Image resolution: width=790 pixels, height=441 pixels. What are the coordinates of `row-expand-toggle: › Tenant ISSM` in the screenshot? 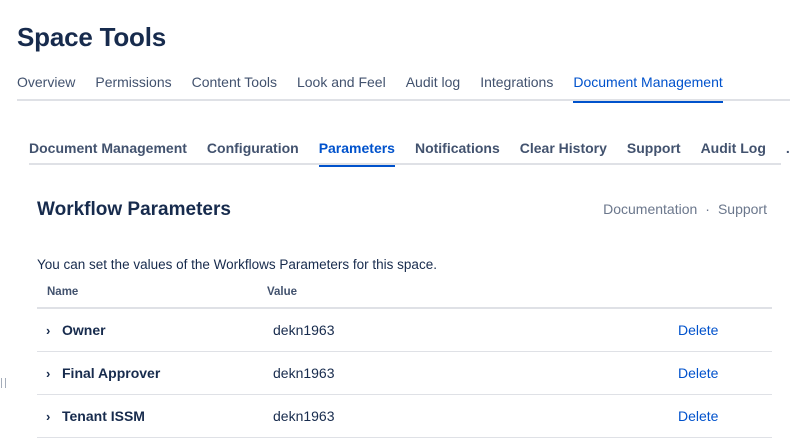 It's located at (155, 416).